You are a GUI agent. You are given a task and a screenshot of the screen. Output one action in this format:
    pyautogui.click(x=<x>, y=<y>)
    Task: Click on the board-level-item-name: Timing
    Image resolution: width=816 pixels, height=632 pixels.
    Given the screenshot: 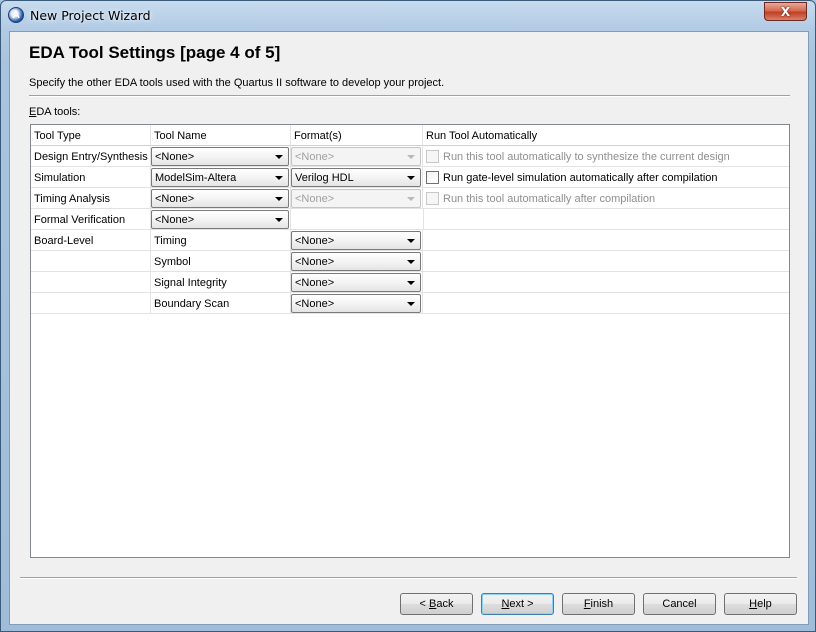 What is the action you would take?
    pyautogui.click(x=221, y=240)
    